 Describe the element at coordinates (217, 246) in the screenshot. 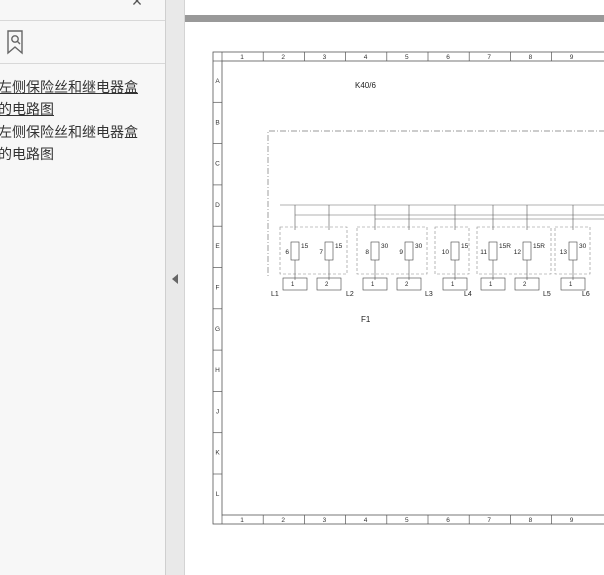

I see `row-letter: E` at that location.